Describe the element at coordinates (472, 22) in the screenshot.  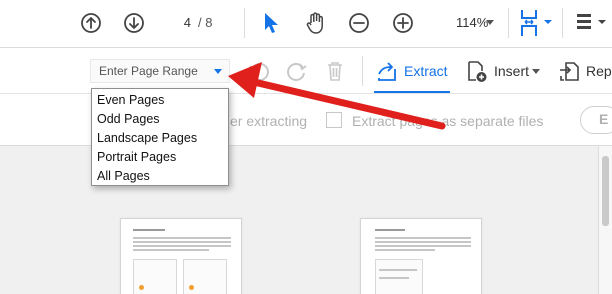
I see `zoom-level-value: 114%` at that location.